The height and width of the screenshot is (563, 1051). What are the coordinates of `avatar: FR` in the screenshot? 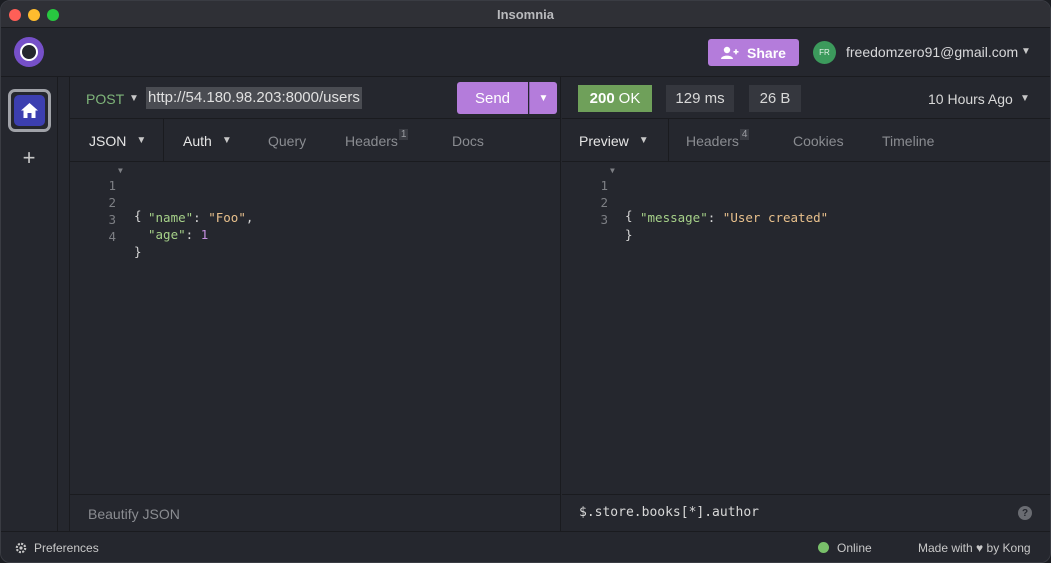 It's located at (824, 52).